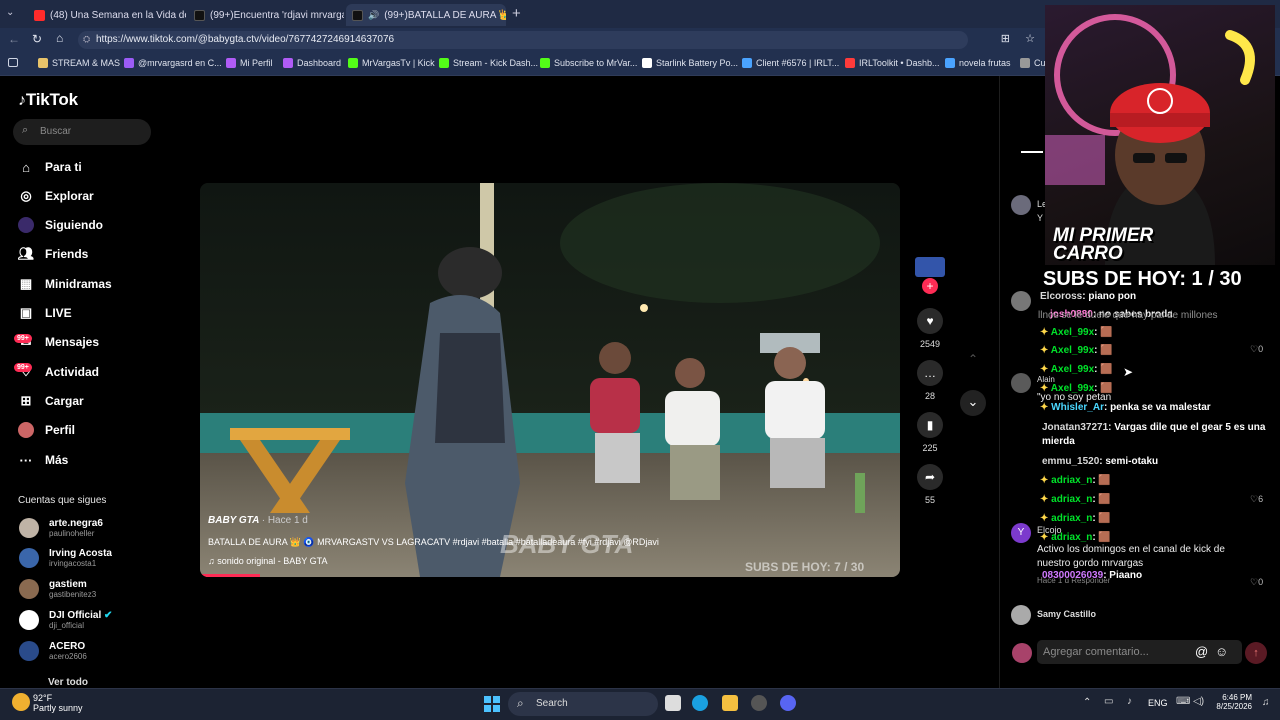 The width and height of the screenshot is (1280, 720). I want to click on bookmark-3: Dashboard, so click(312, 63).